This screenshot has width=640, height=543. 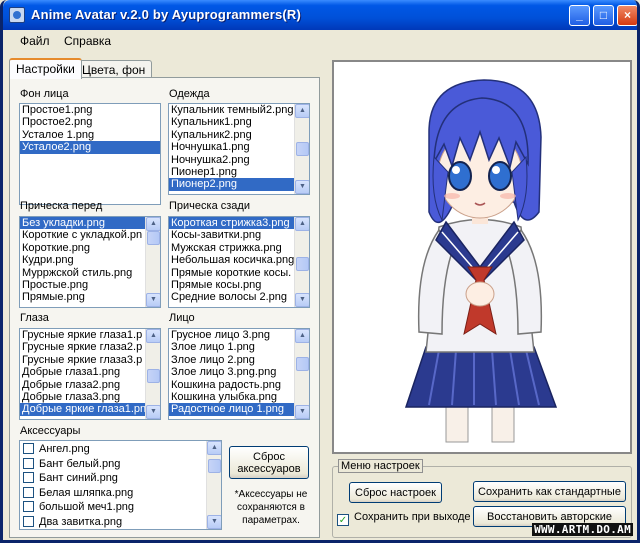 What do you see at coordinates (231, 110) in the screenshot?
I see `list-item: Купальник темный2.png` at bounding box center [231, 110].